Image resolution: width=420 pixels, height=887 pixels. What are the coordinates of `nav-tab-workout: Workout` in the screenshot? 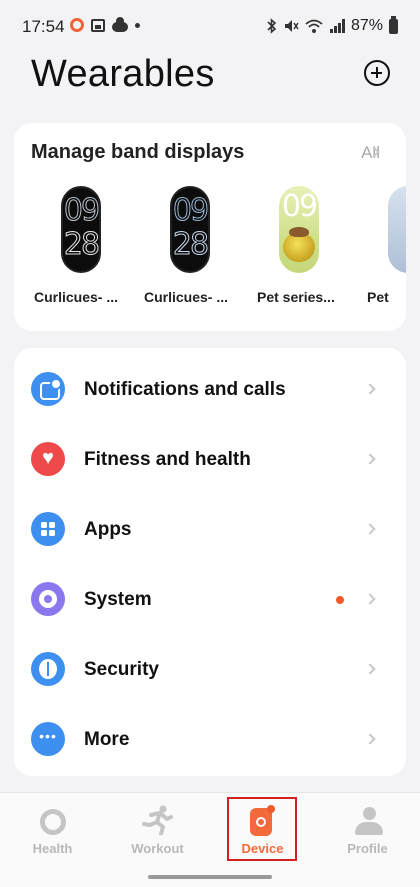 It's located at (157, 828).